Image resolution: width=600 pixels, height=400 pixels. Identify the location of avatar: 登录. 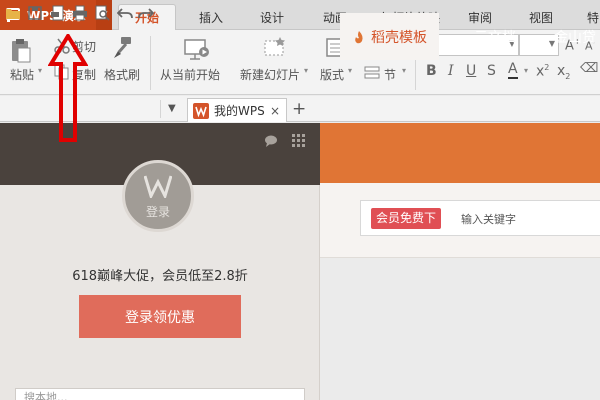
(158, 196).